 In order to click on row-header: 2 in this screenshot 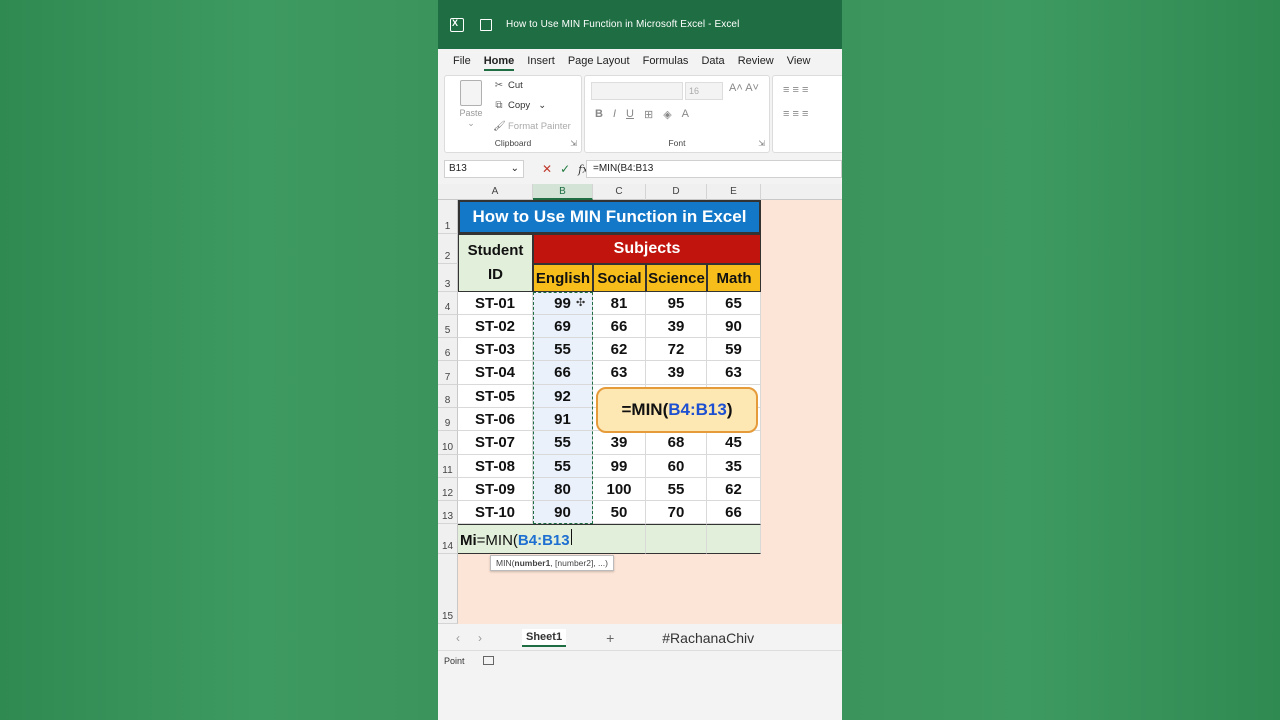, I will do `click(448, 249)`.